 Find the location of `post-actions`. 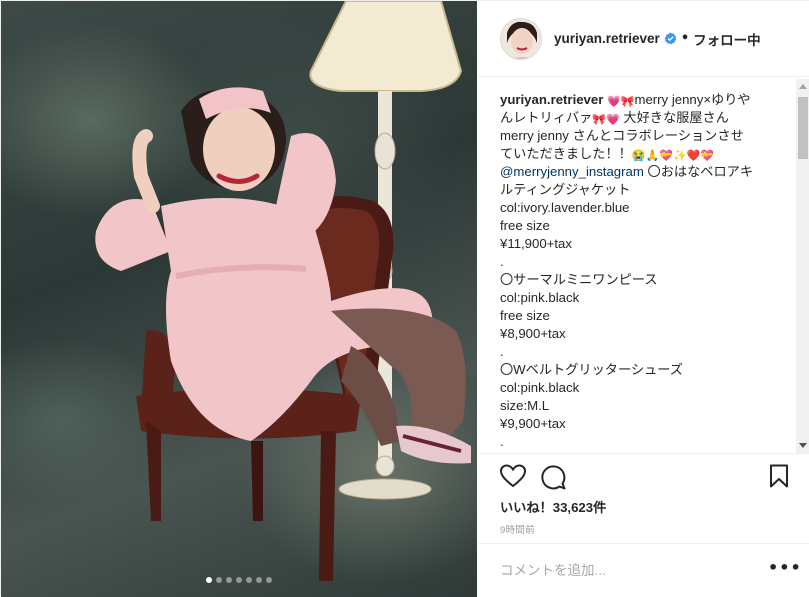

post-actions is located at coordinates (643, 473).